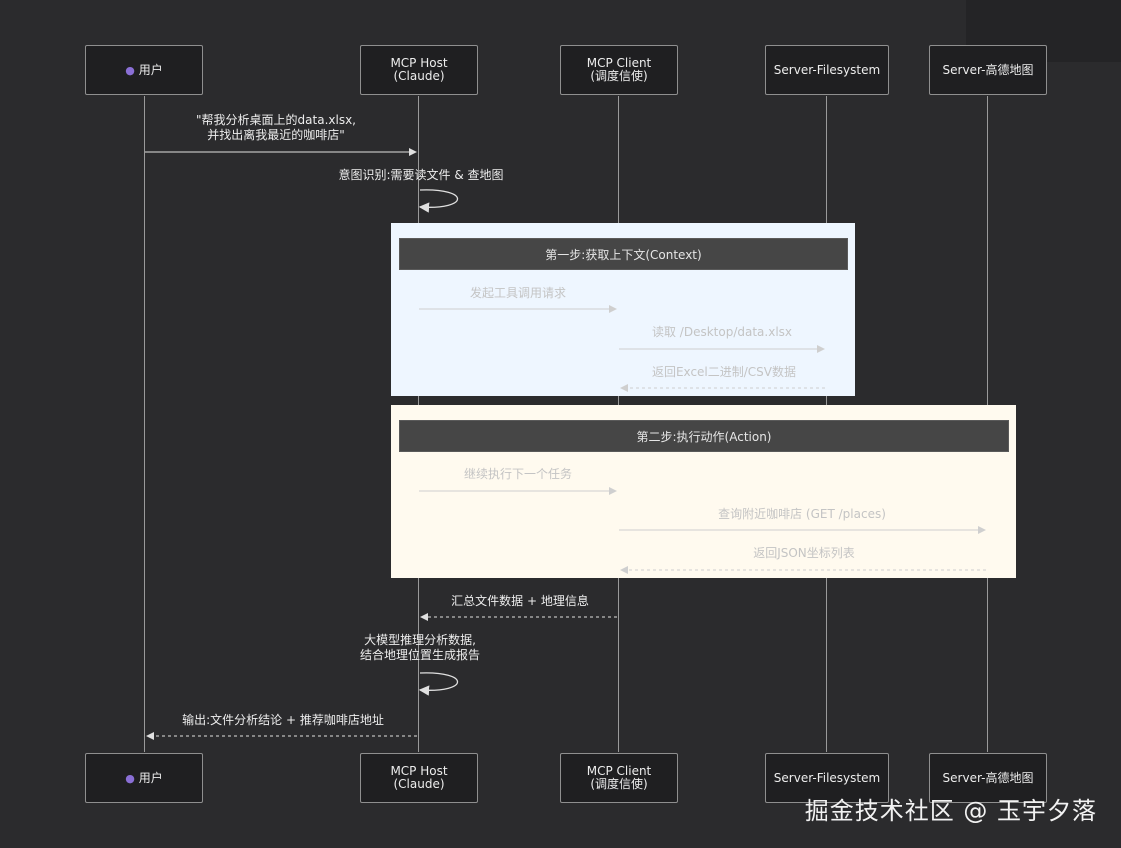  I want to click on msg-user-request: "帮我分析桌面上的data.xlsx, 并找出离我最近的咖啡店", so click(276, 128).